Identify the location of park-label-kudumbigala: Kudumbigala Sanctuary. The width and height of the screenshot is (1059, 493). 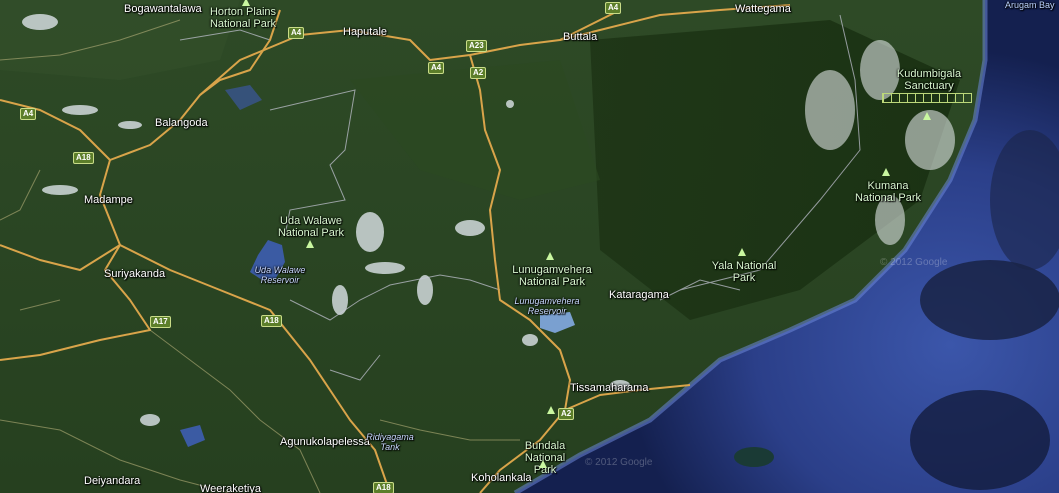
(929, 80).